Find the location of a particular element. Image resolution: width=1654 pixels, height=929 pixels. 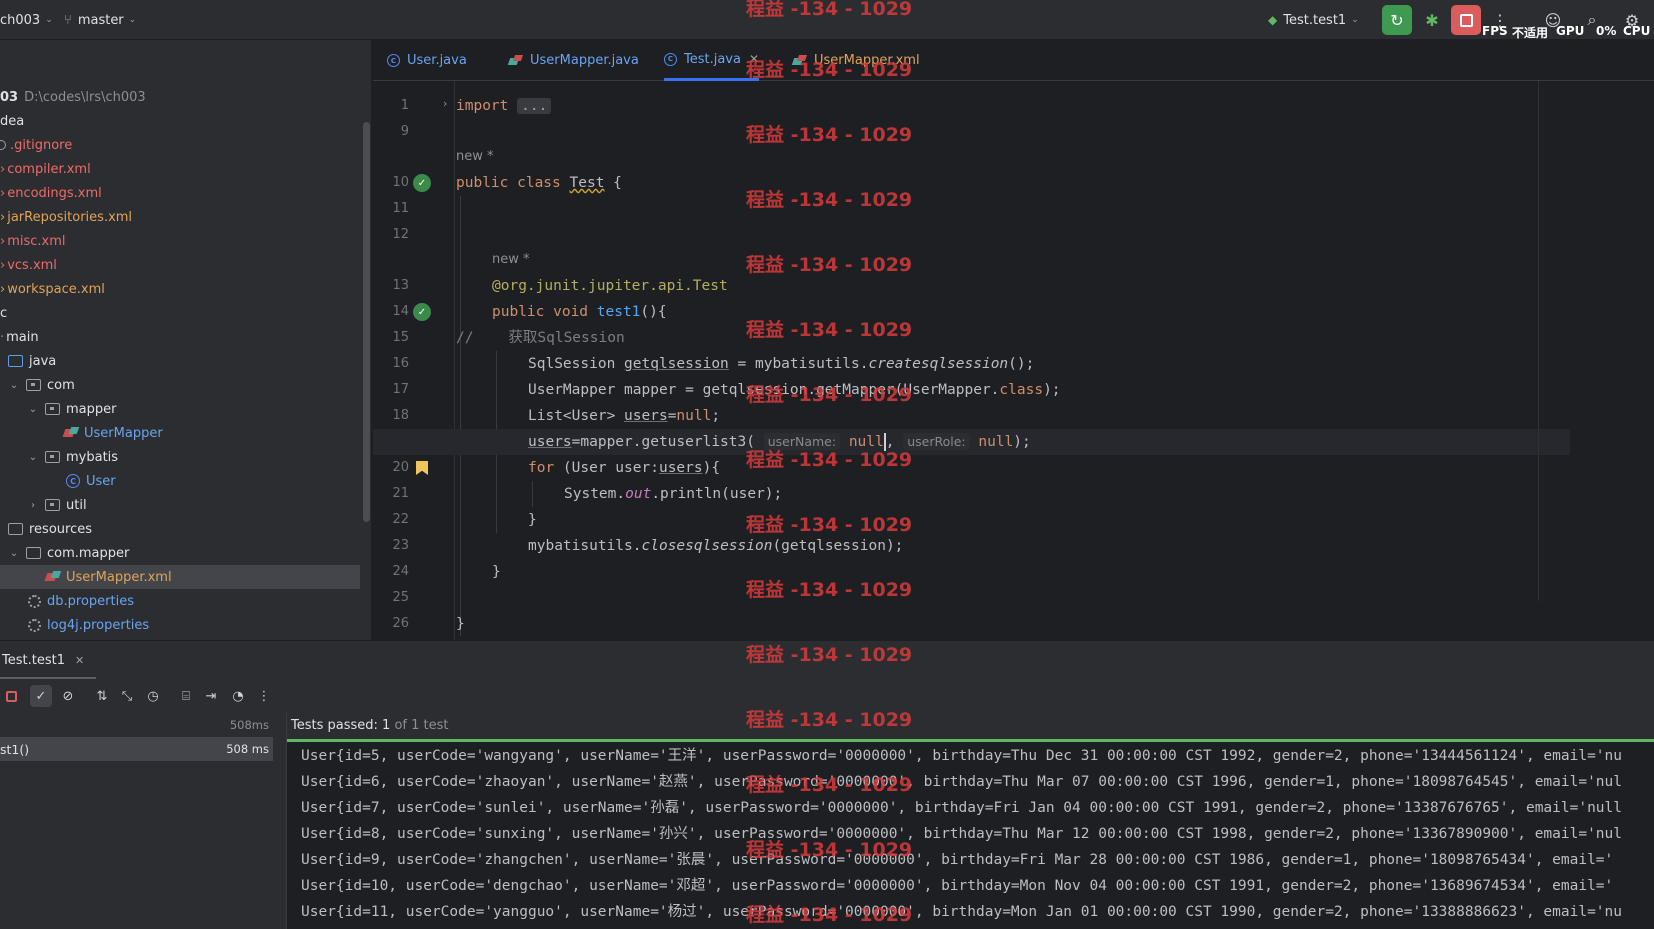

code-line-10: public class Test { is located at coordinates (539, 183).